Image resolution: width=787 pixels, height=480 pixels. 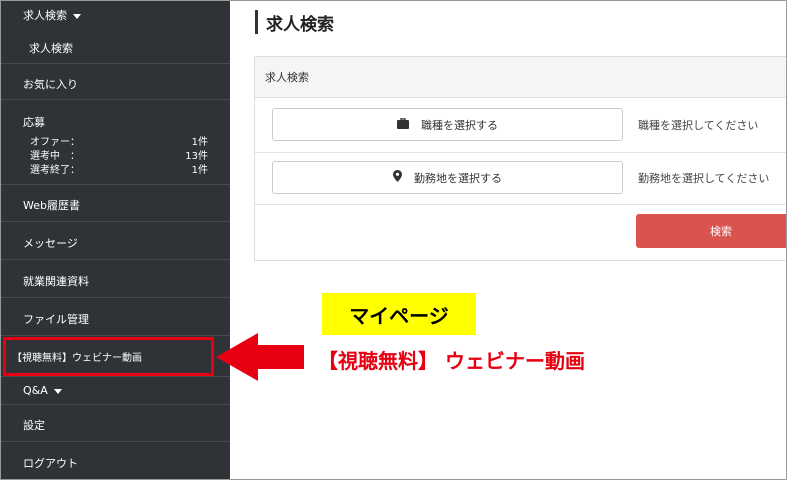 What do you see at coordinates (55, 142) in the screenshot?
I see `application-label: オファー：` at bounding box center [55, 142].